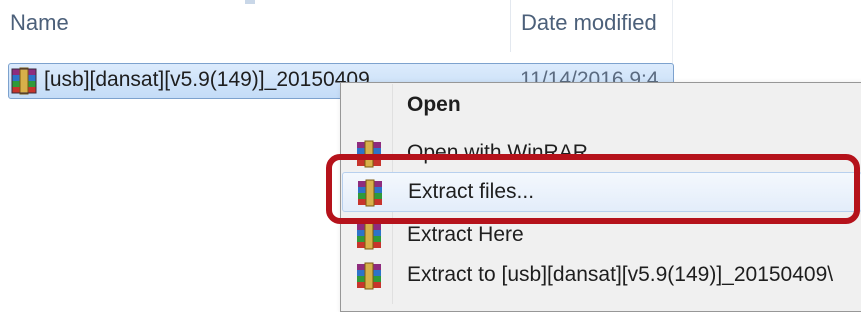 This screenshot has height=312, width=861. What do you see at coordinates (593, 189) in the screenshot?
I see `annotation-highlight-box` at bounding box center [593, 189].